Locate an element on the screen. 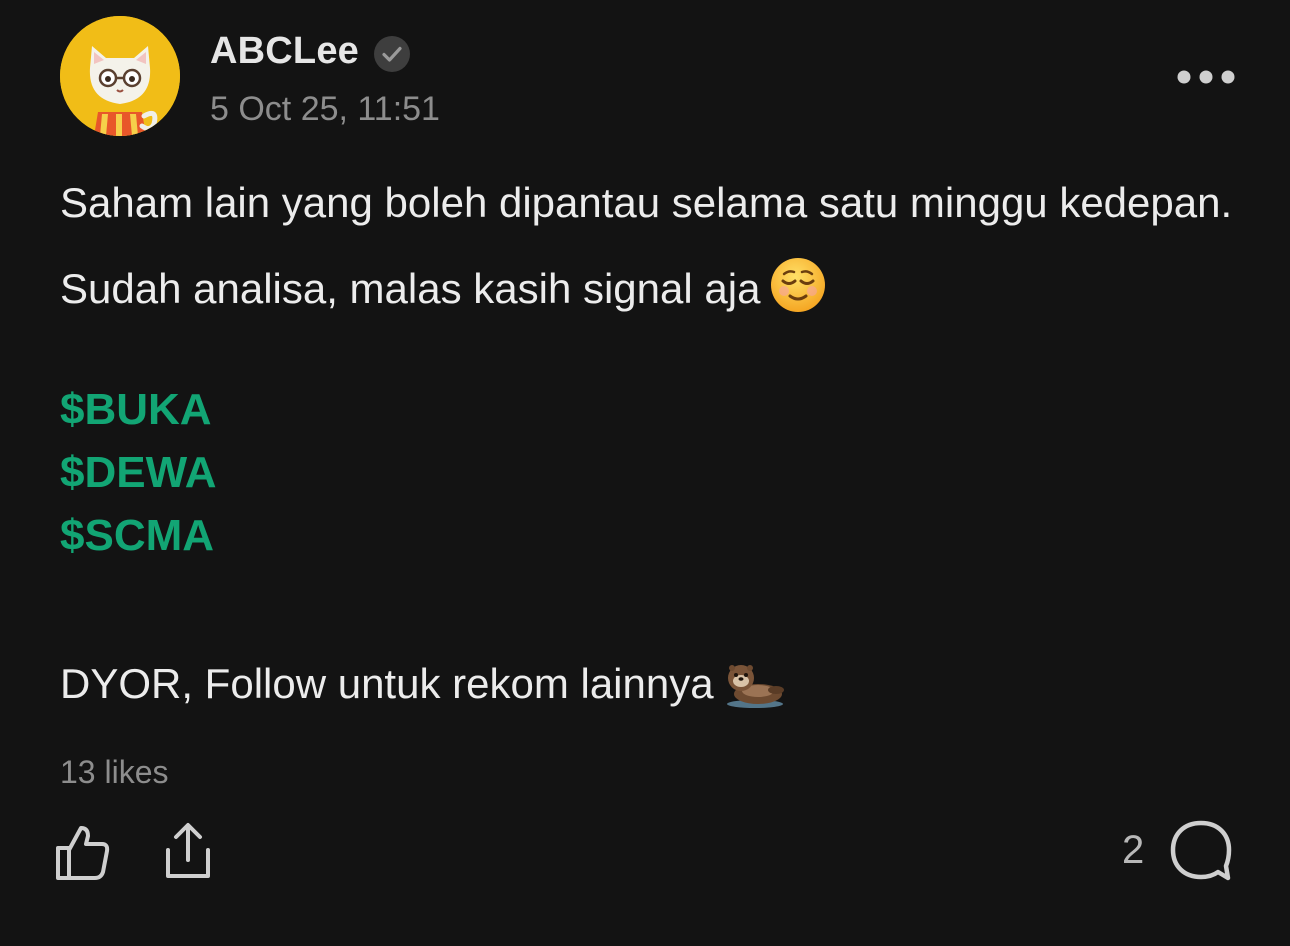 The image size is (1290, 946). cat-avatar-icon is located at coordinates (120, 76).